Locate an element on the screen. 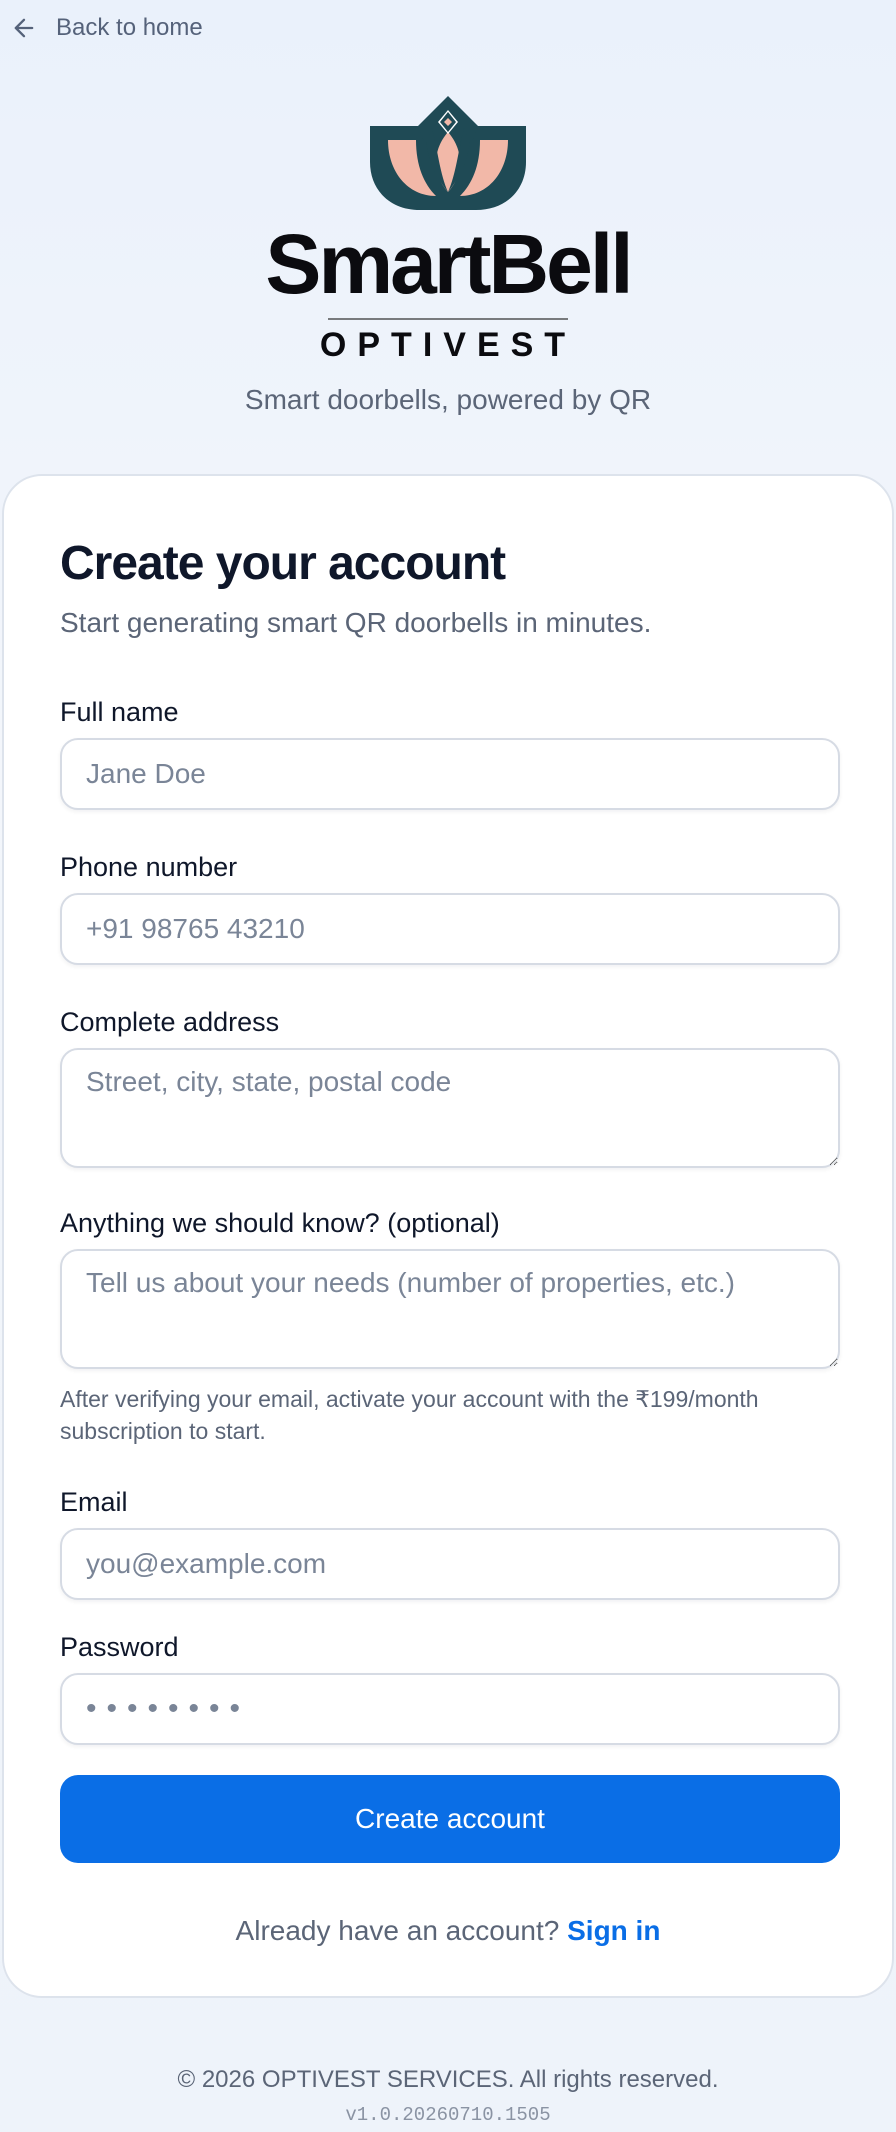 Image resolution: width=896 pixels, height=2132 pixels. phone-input is located at coordinates (450, 929).